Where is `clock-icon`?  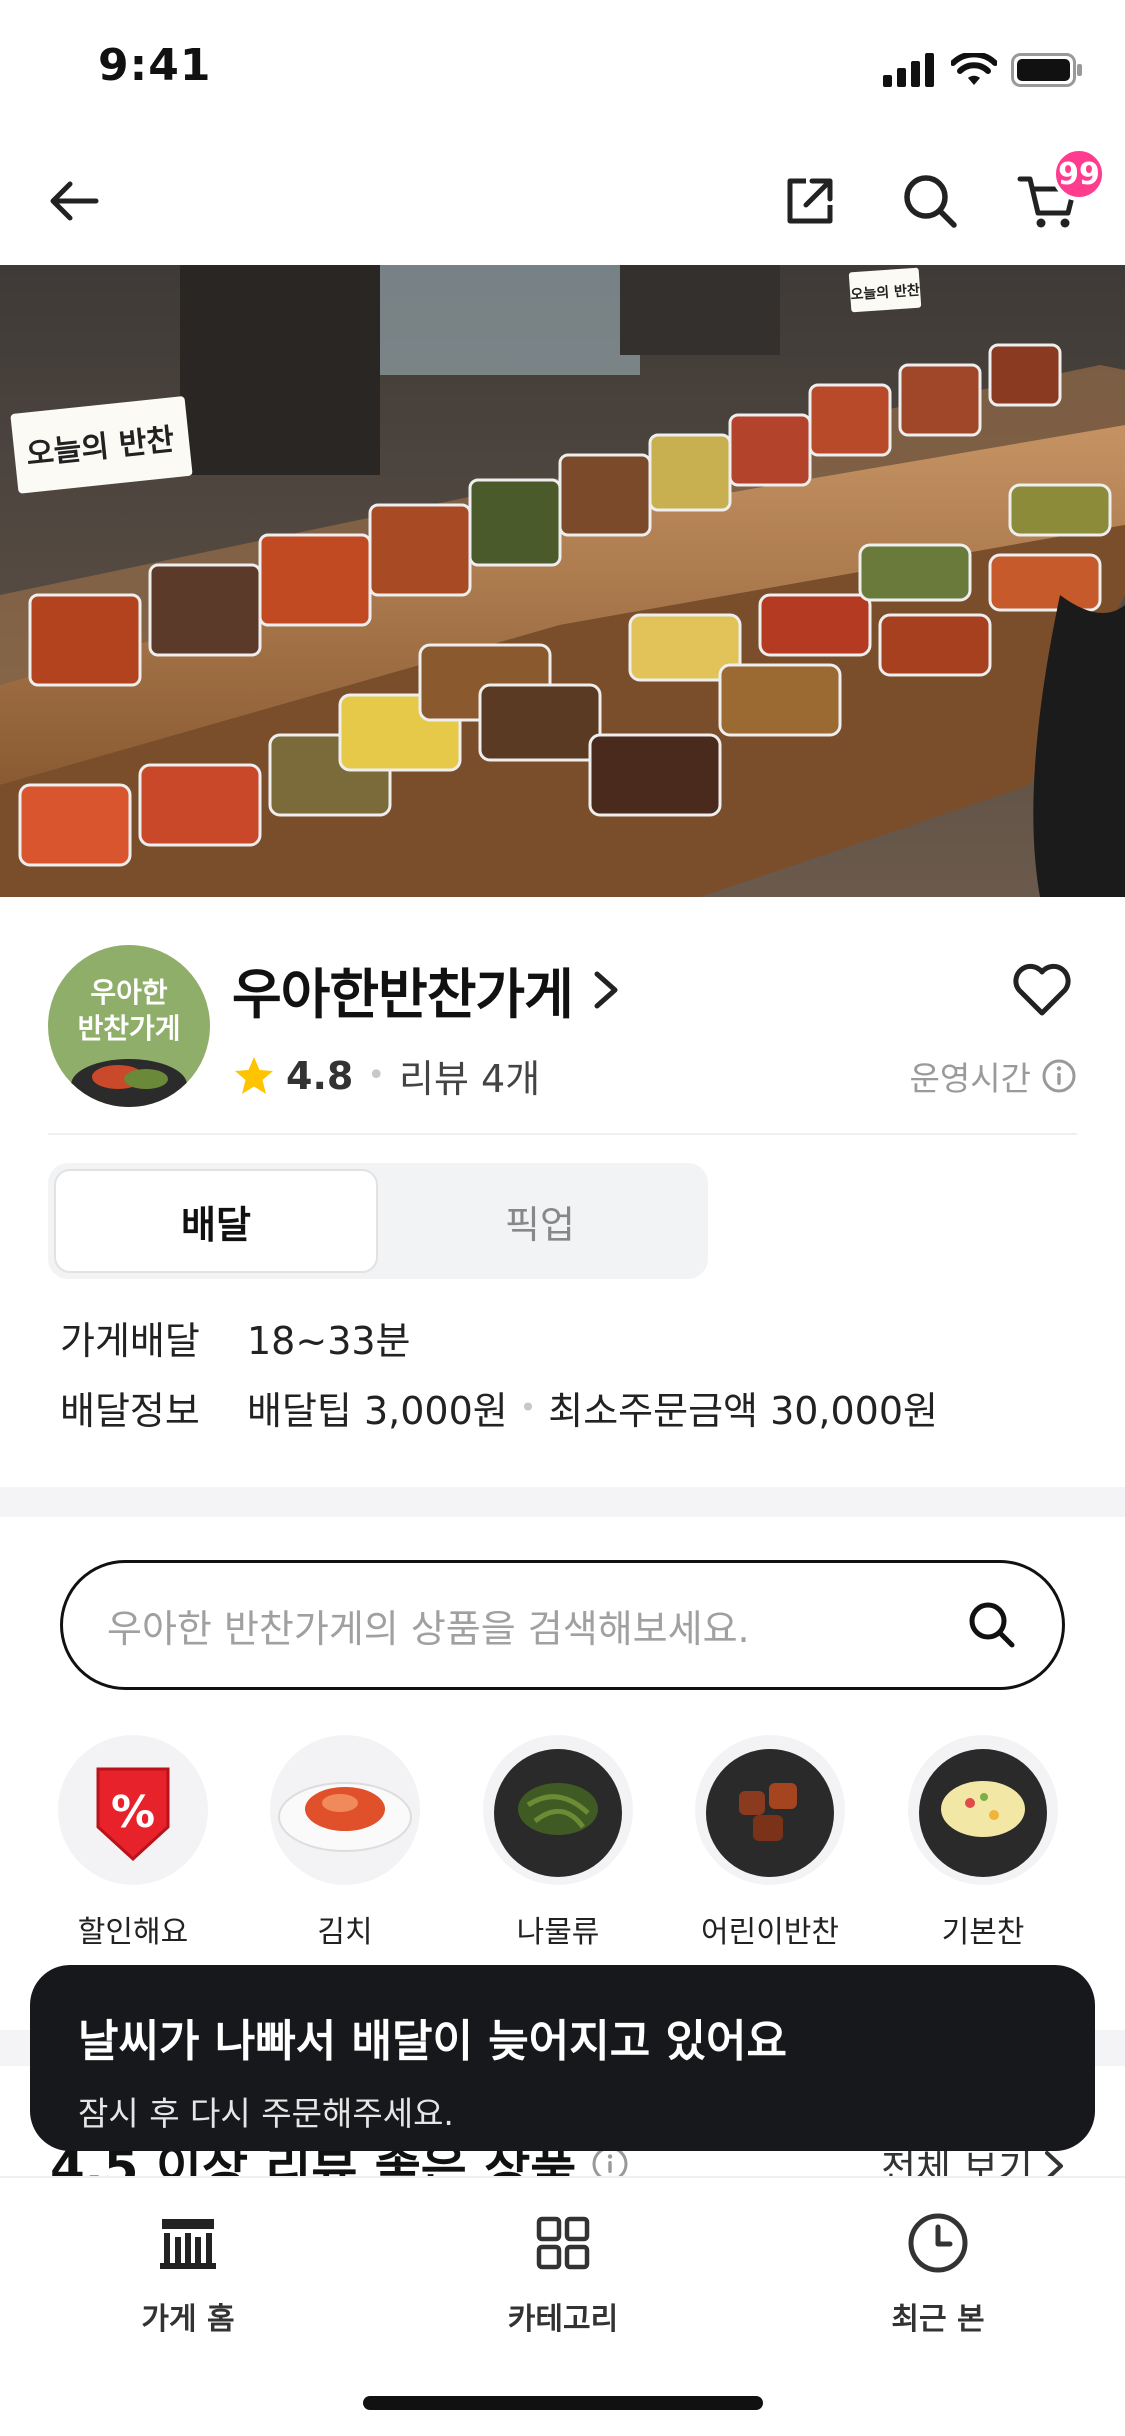 clock-icon is located at coordinates (938, 2243).